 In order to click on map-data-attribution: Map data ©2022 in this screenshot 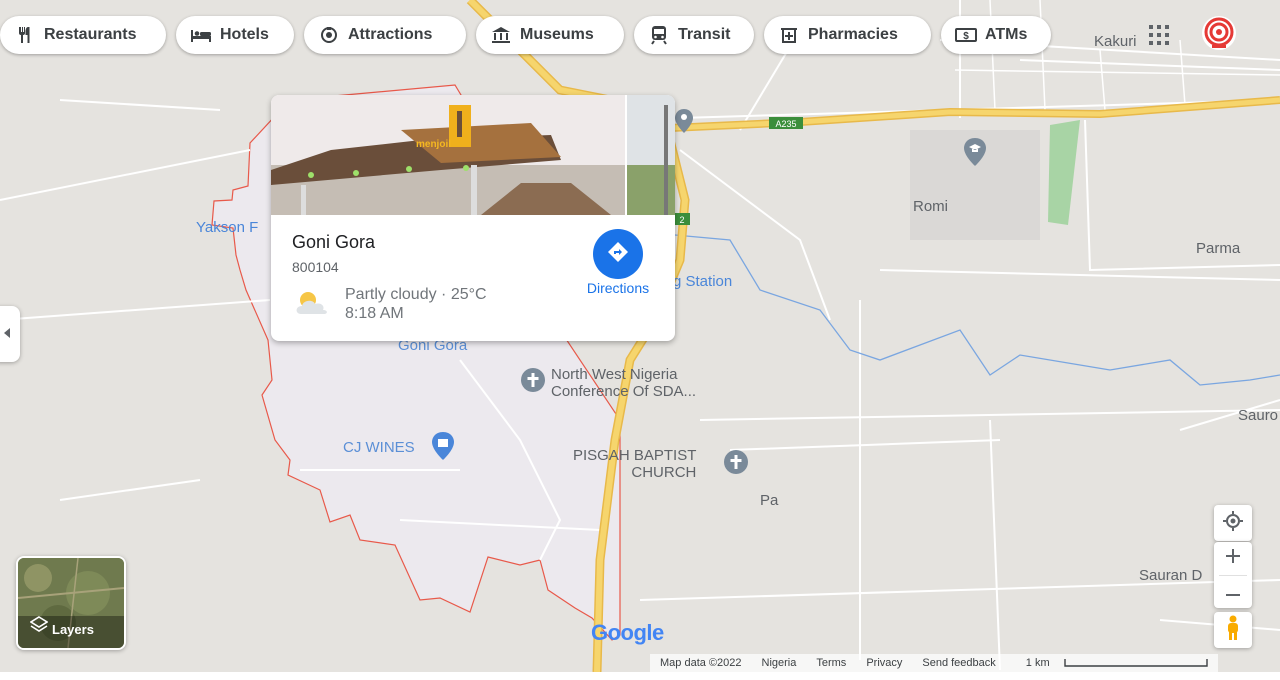, I will do `click(701, 663)`.